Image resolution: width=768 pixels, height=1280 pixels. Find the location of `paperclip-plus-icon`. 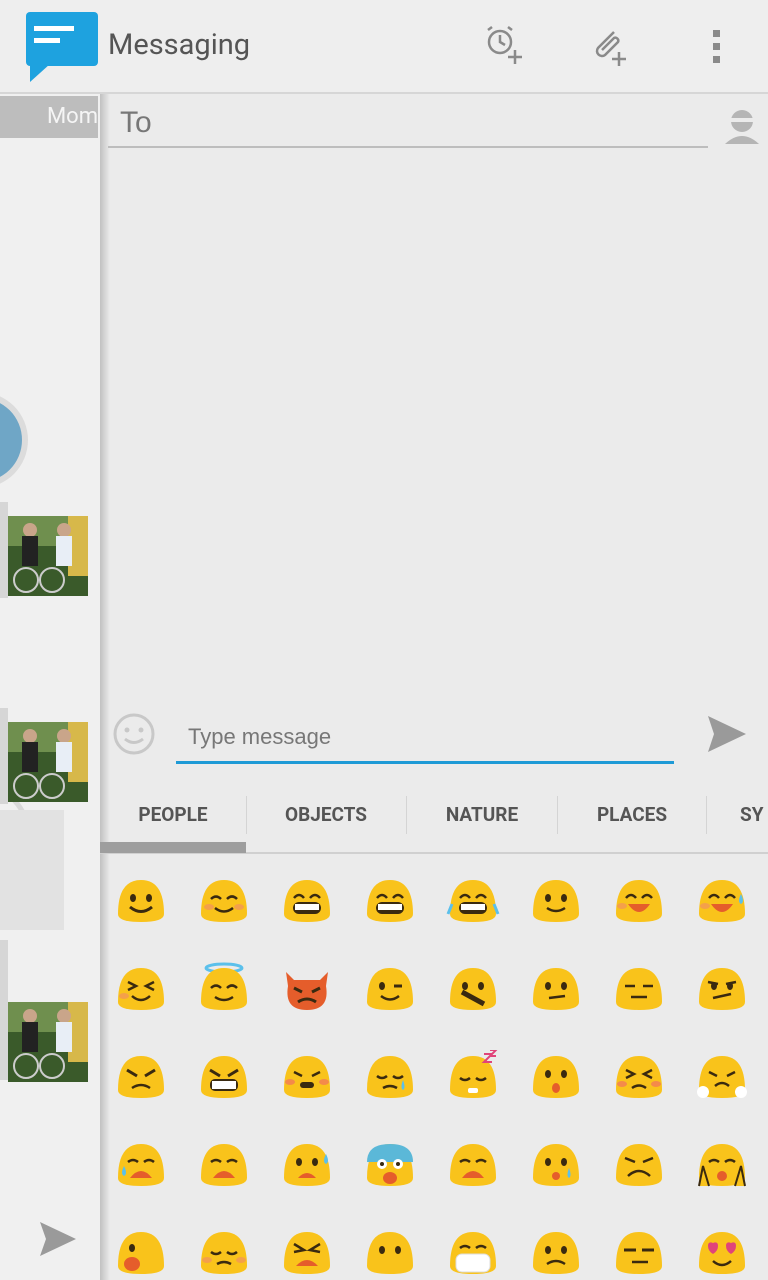

paperclip-plus-icon is located at coordinates (608, 46).